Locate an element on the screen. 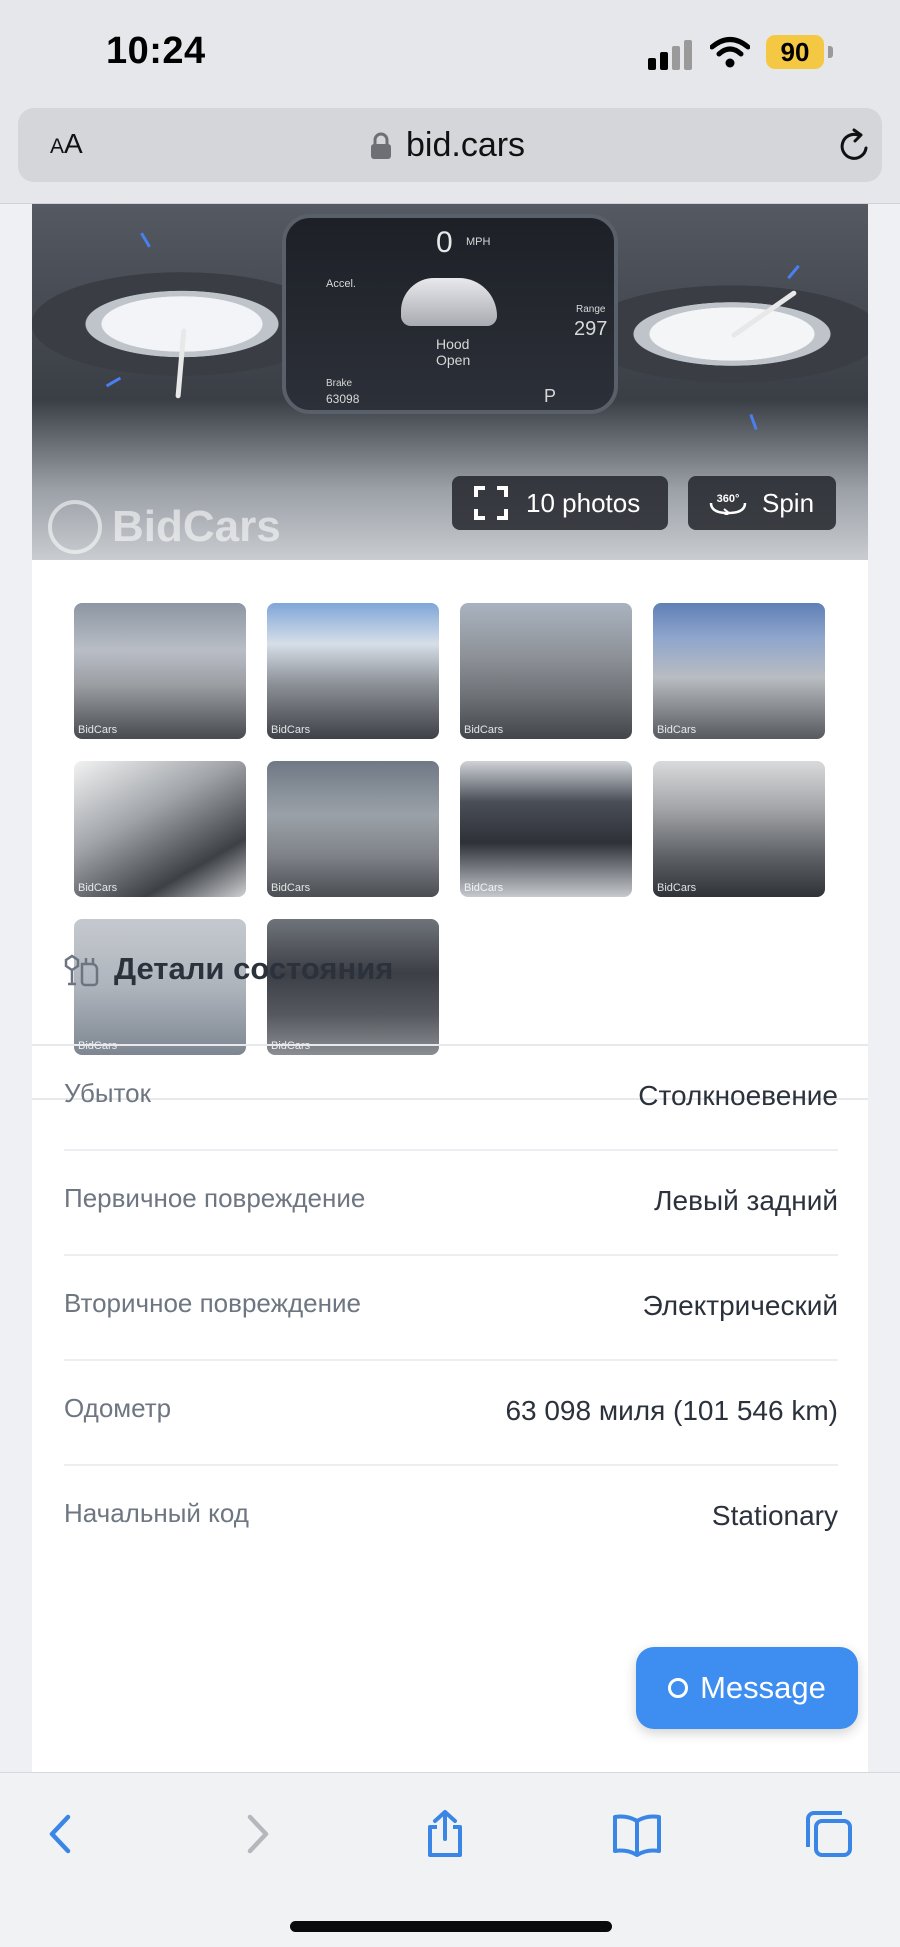 This screenshot has height=1947, width=900. right-gauge-needle is located at coordinates (764, 314).